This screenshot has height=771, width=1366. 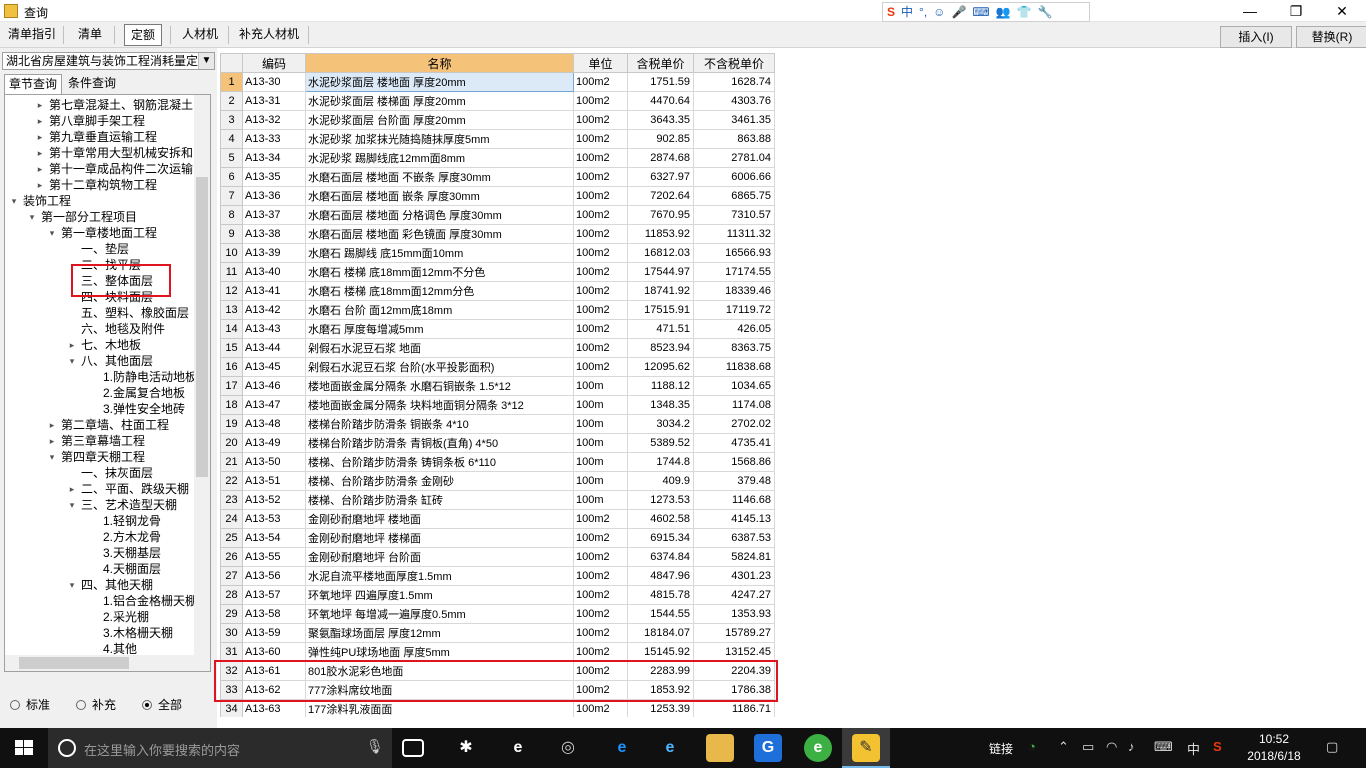 What do you see at coordinates (202, 383) in the screenshot?
I see `tree-vertical-scrollbar` at bounding box center [202, 383].